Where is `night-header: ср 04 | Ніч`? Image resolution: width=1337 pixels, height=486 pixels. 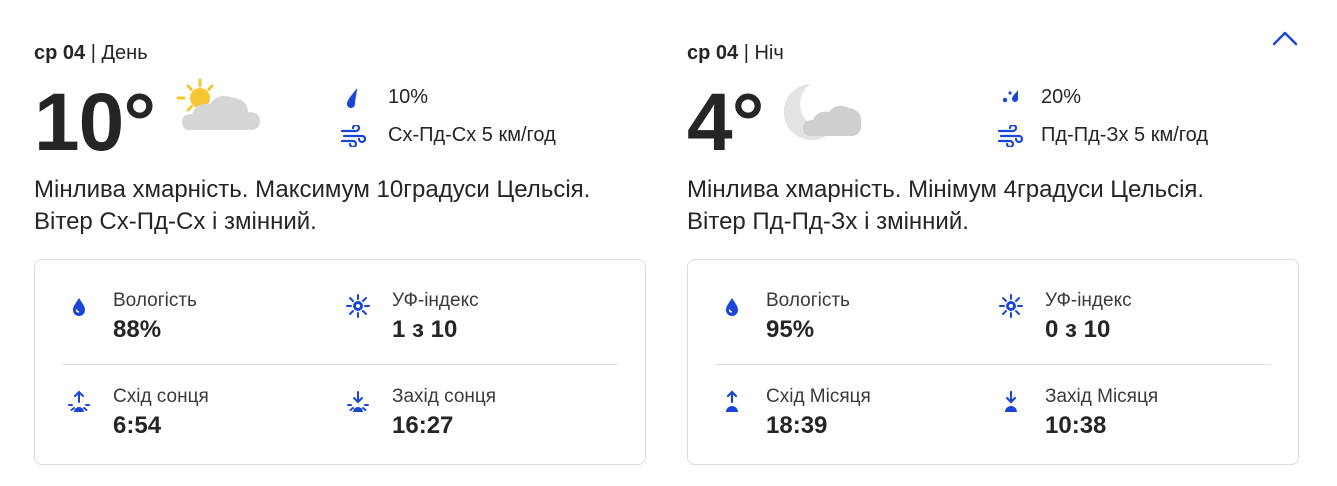
night-header: ср 04 | Ніч is located at coordinates (735, 53).